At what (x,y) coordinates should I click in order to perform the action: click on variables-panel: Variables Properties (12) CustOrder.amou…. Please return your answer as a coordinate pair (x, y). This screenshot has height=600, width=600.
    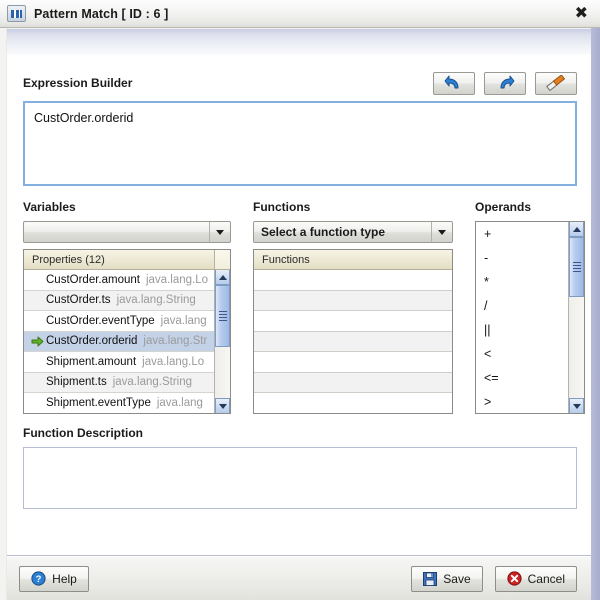
    Looking at the image, I should click on (127, 307).